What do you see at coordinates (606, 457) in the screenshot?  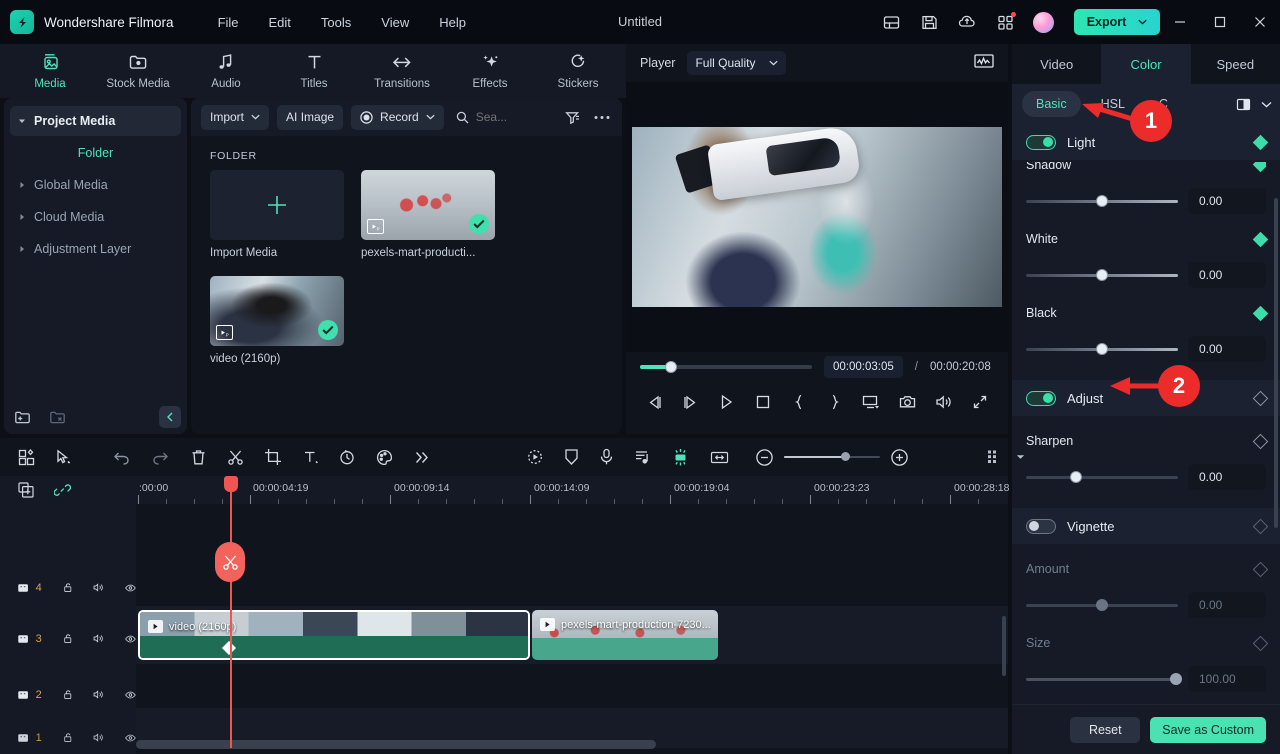 I see `voiceover-icon` at bounding box center [606, 457].